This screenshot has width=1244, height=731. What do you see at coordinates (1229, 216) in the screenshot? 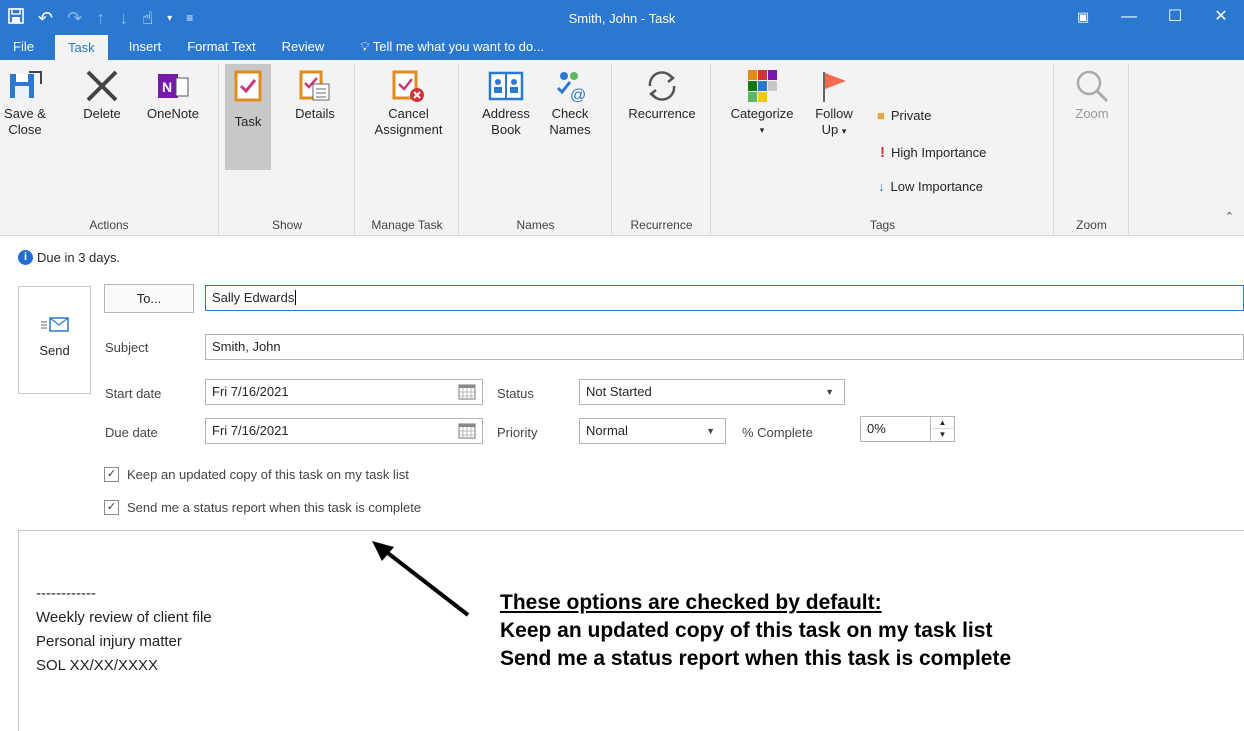
I see `collapse-ribbon-icon: ⌃` at bounding box center [1229, 216].